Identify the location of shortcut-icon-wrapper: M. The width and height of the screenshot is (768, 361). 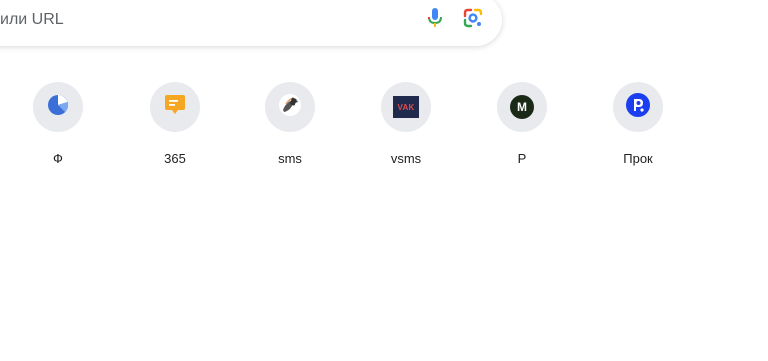
(522, 107).